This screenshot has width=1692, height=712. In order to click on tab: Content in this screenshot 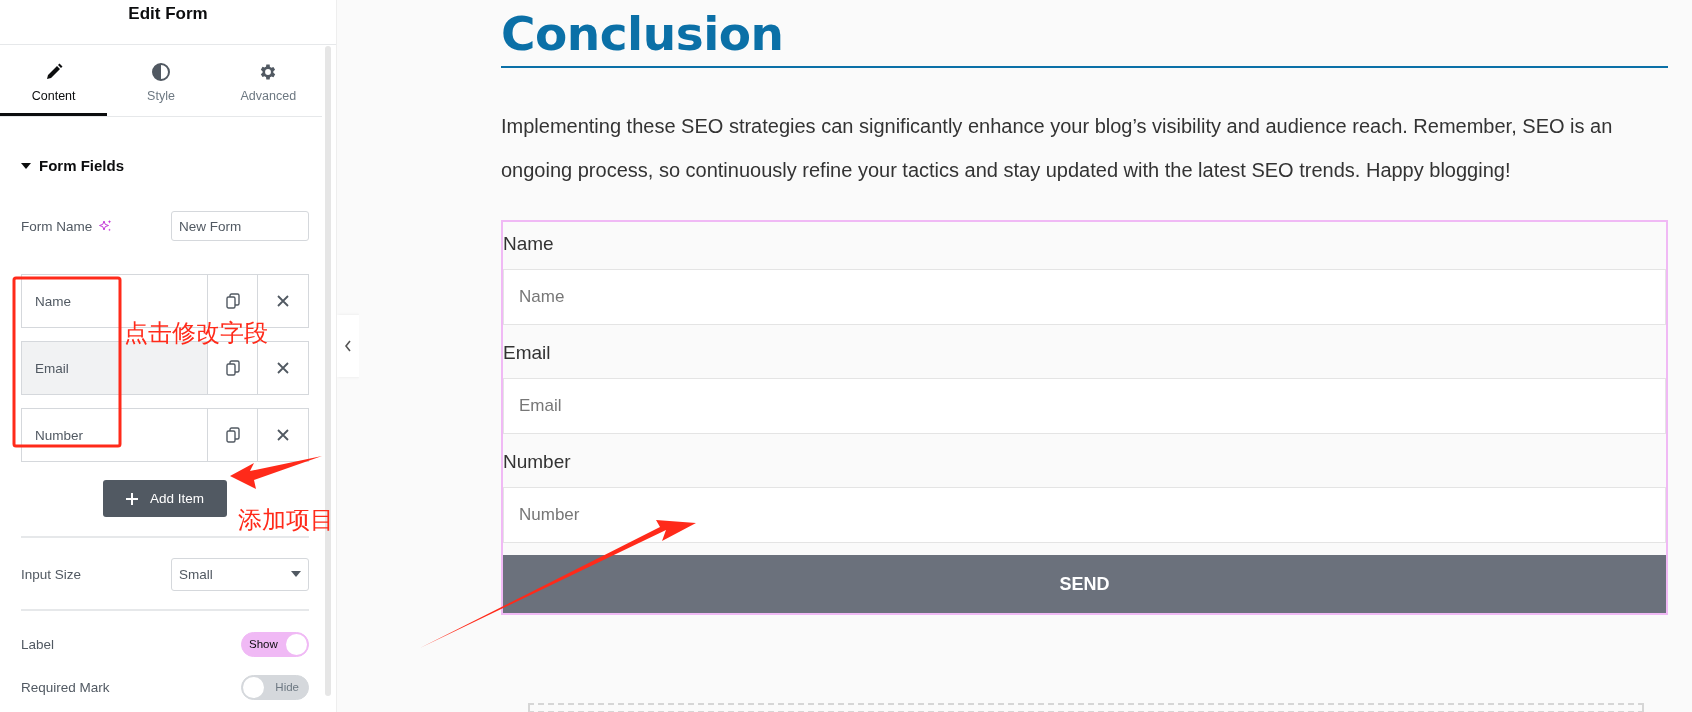, I will do `click(54, 80)`.